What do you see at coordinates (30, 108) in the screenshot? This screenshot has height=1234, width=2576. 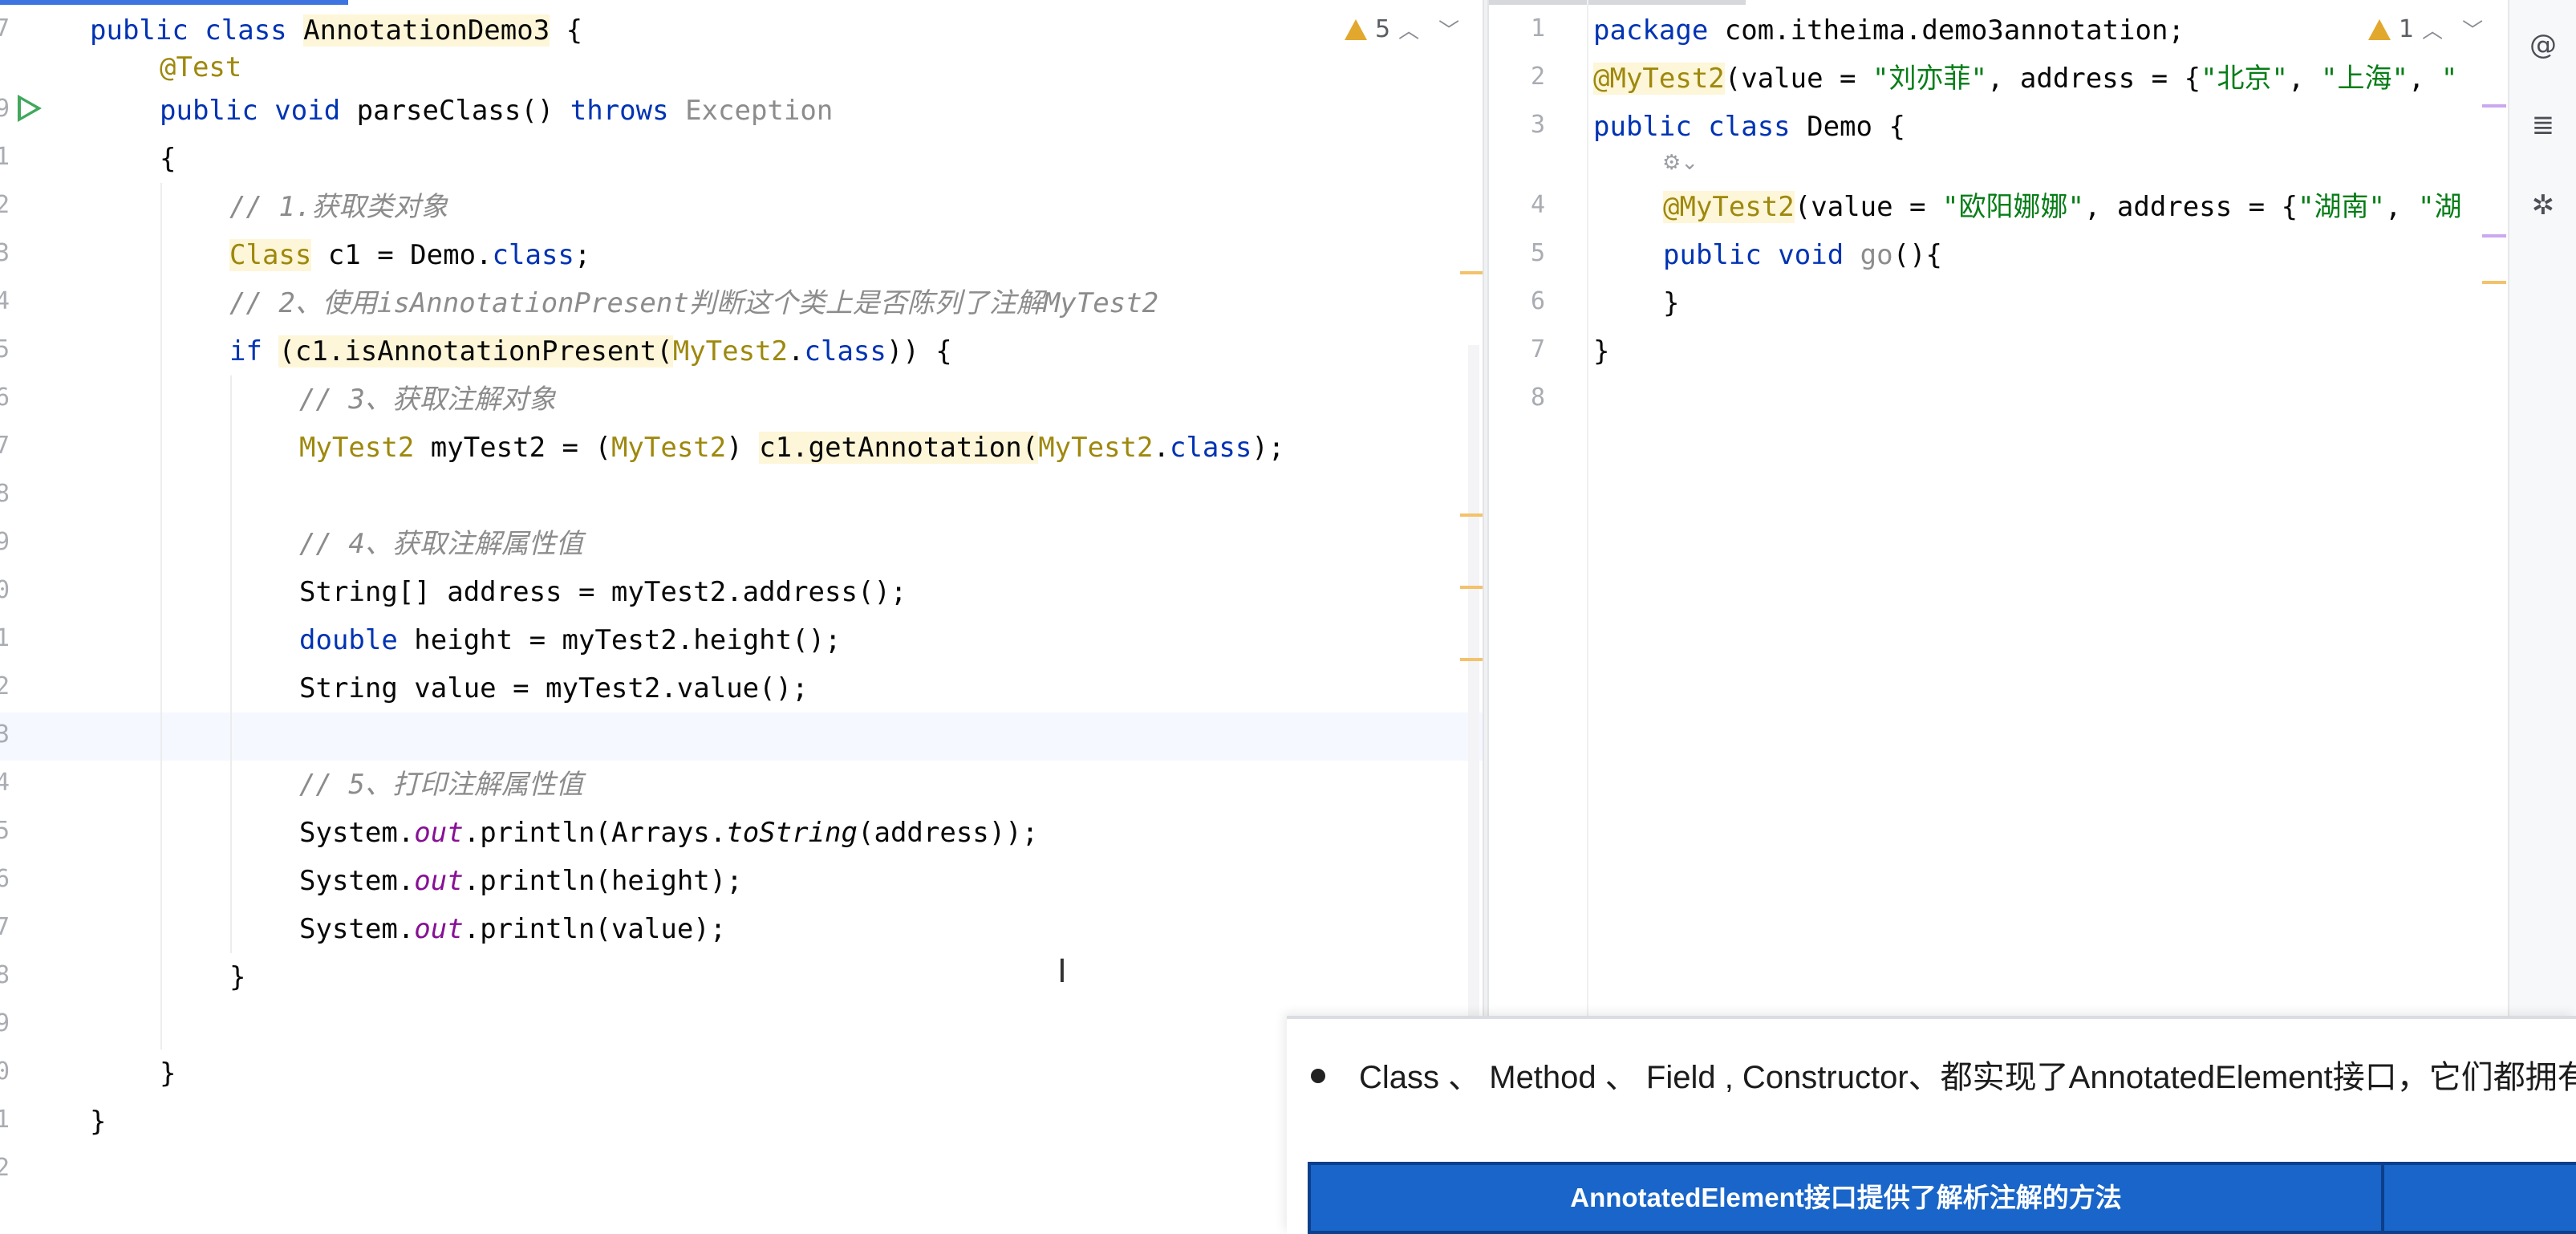 I see `run-gutter-icon` at bounding box center [30, 108].